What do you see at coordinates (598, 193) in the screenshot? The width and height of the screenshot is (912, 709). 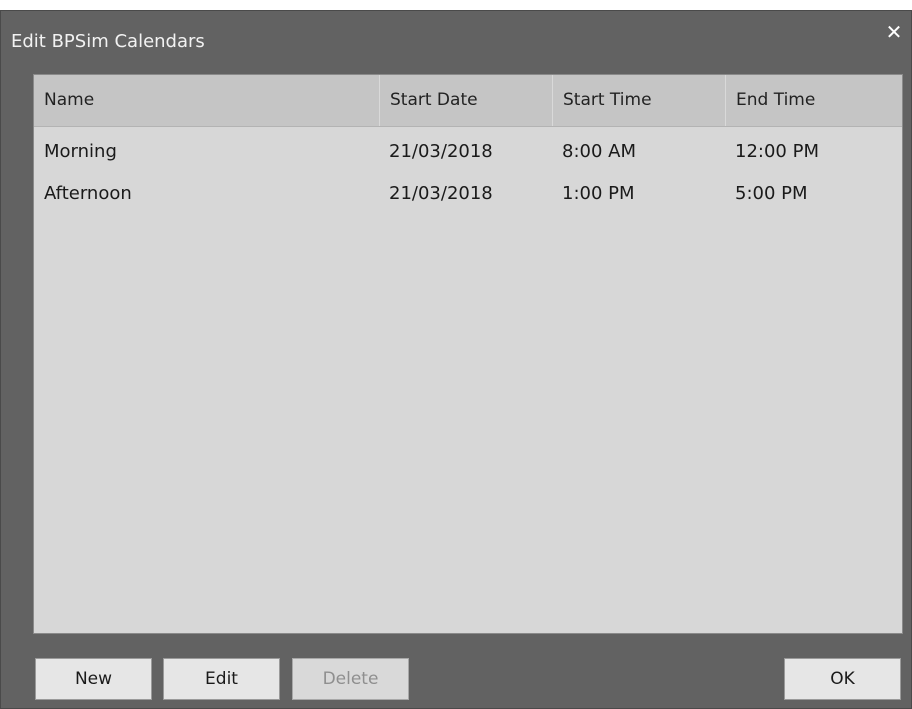 I see `cell-start-time: 1:00 PM` at bounding box center [598, 193].